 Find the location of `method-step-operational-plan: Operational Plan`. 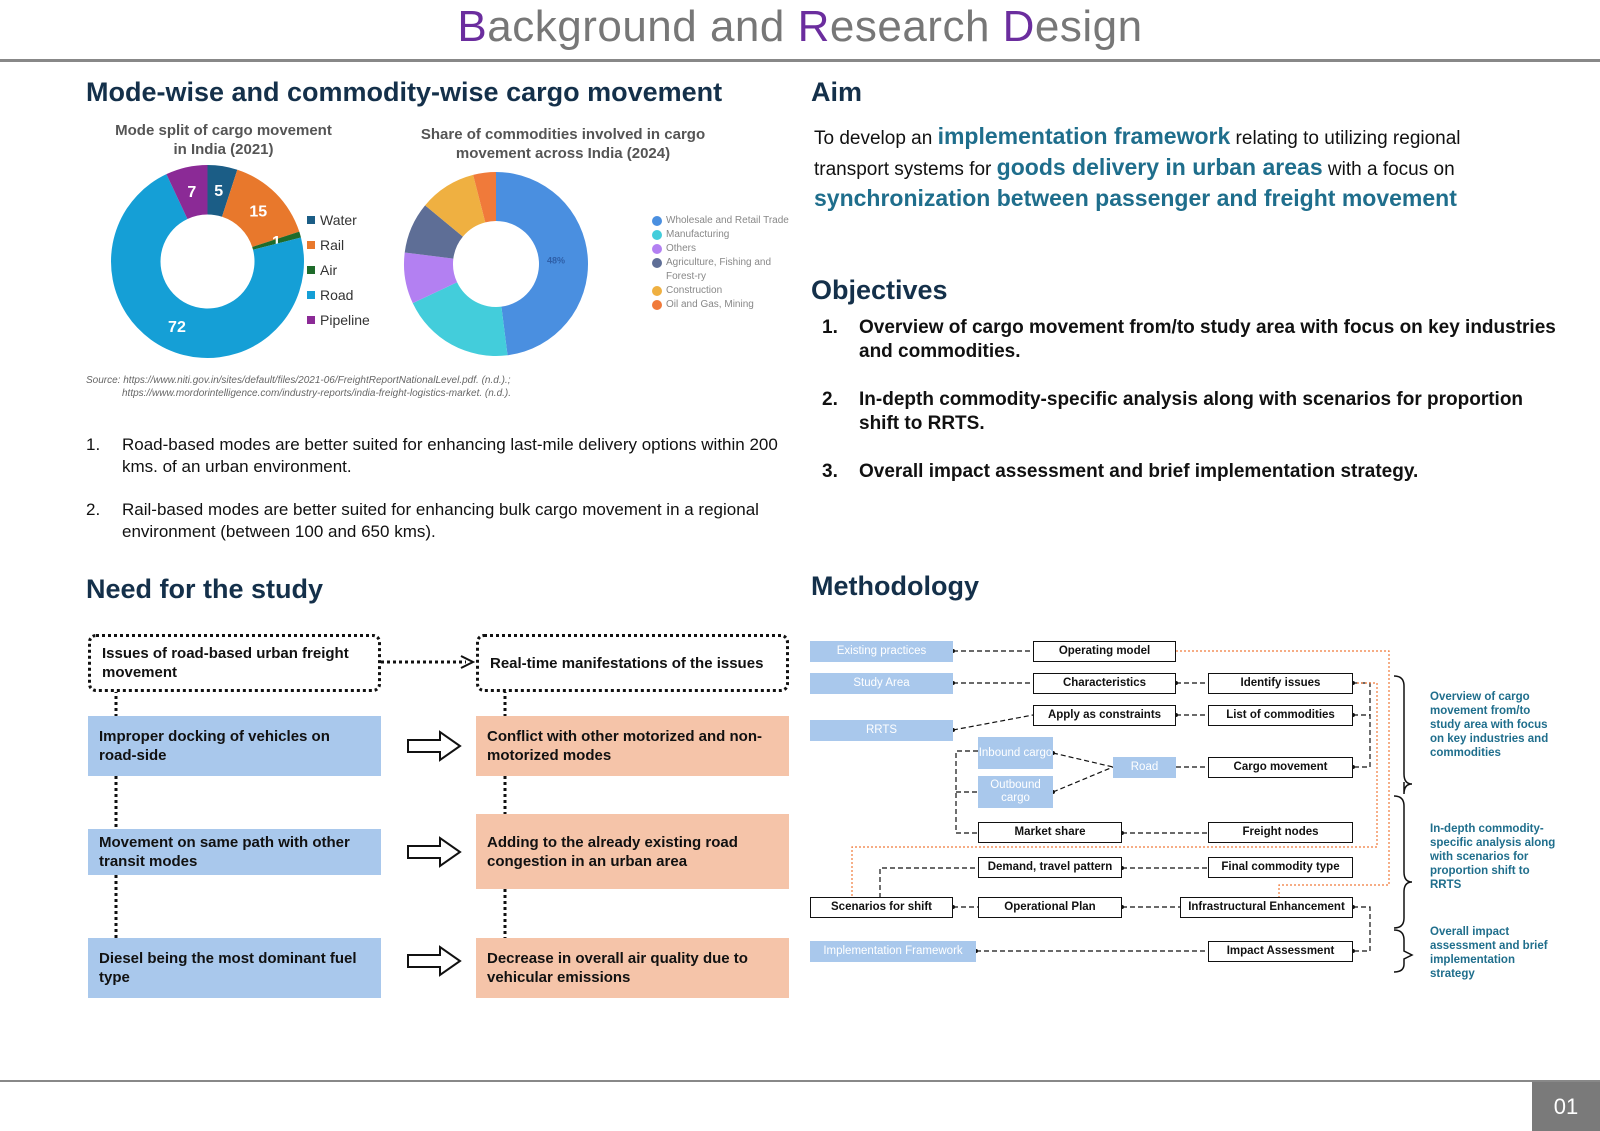

method-step-operational-plan: Operational Plan is located at coordinates (1050, 907).